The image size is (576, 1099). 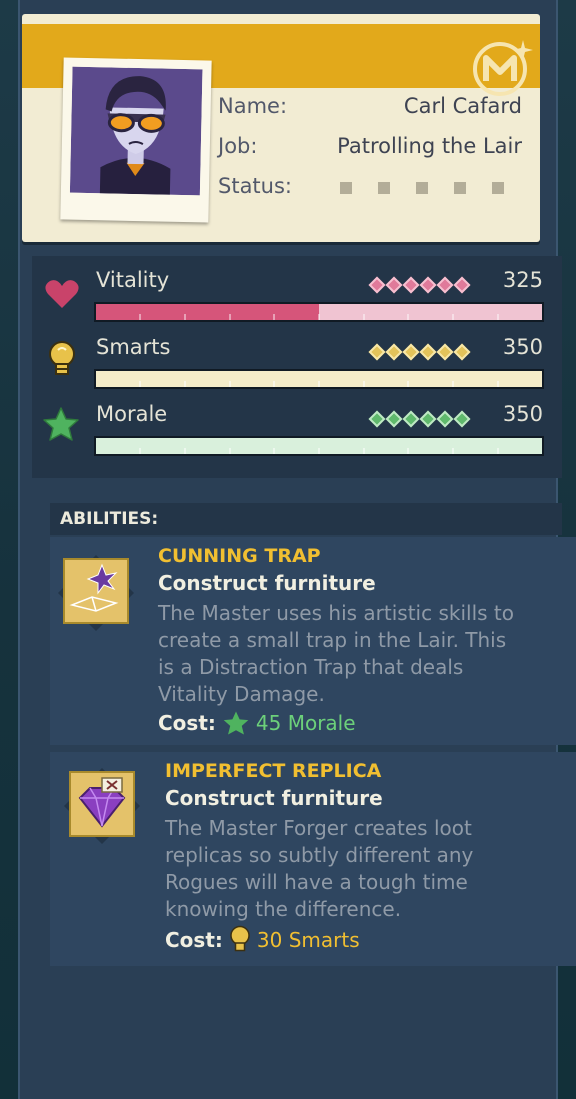 What do you see at coordinates (318, 828) in the screenshot?
I see `ability-desc-line: The Master Forger creates loot` at bounding box center [318, 828].